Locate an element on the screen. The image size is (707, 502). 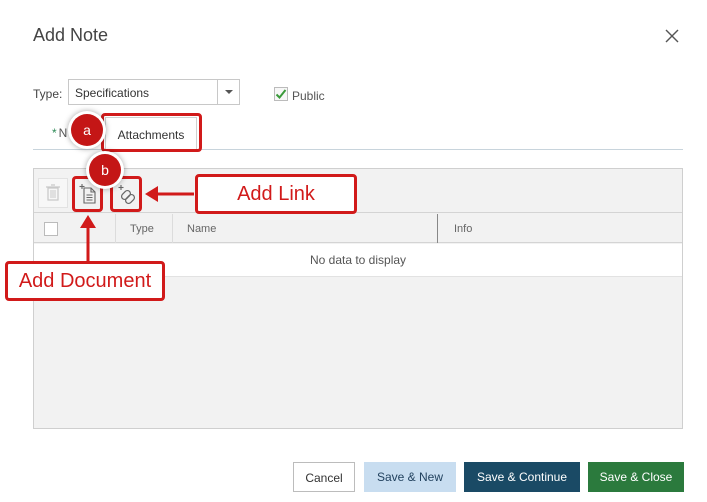
add-document-callout: Add Document is located at coordinates (85, 281).